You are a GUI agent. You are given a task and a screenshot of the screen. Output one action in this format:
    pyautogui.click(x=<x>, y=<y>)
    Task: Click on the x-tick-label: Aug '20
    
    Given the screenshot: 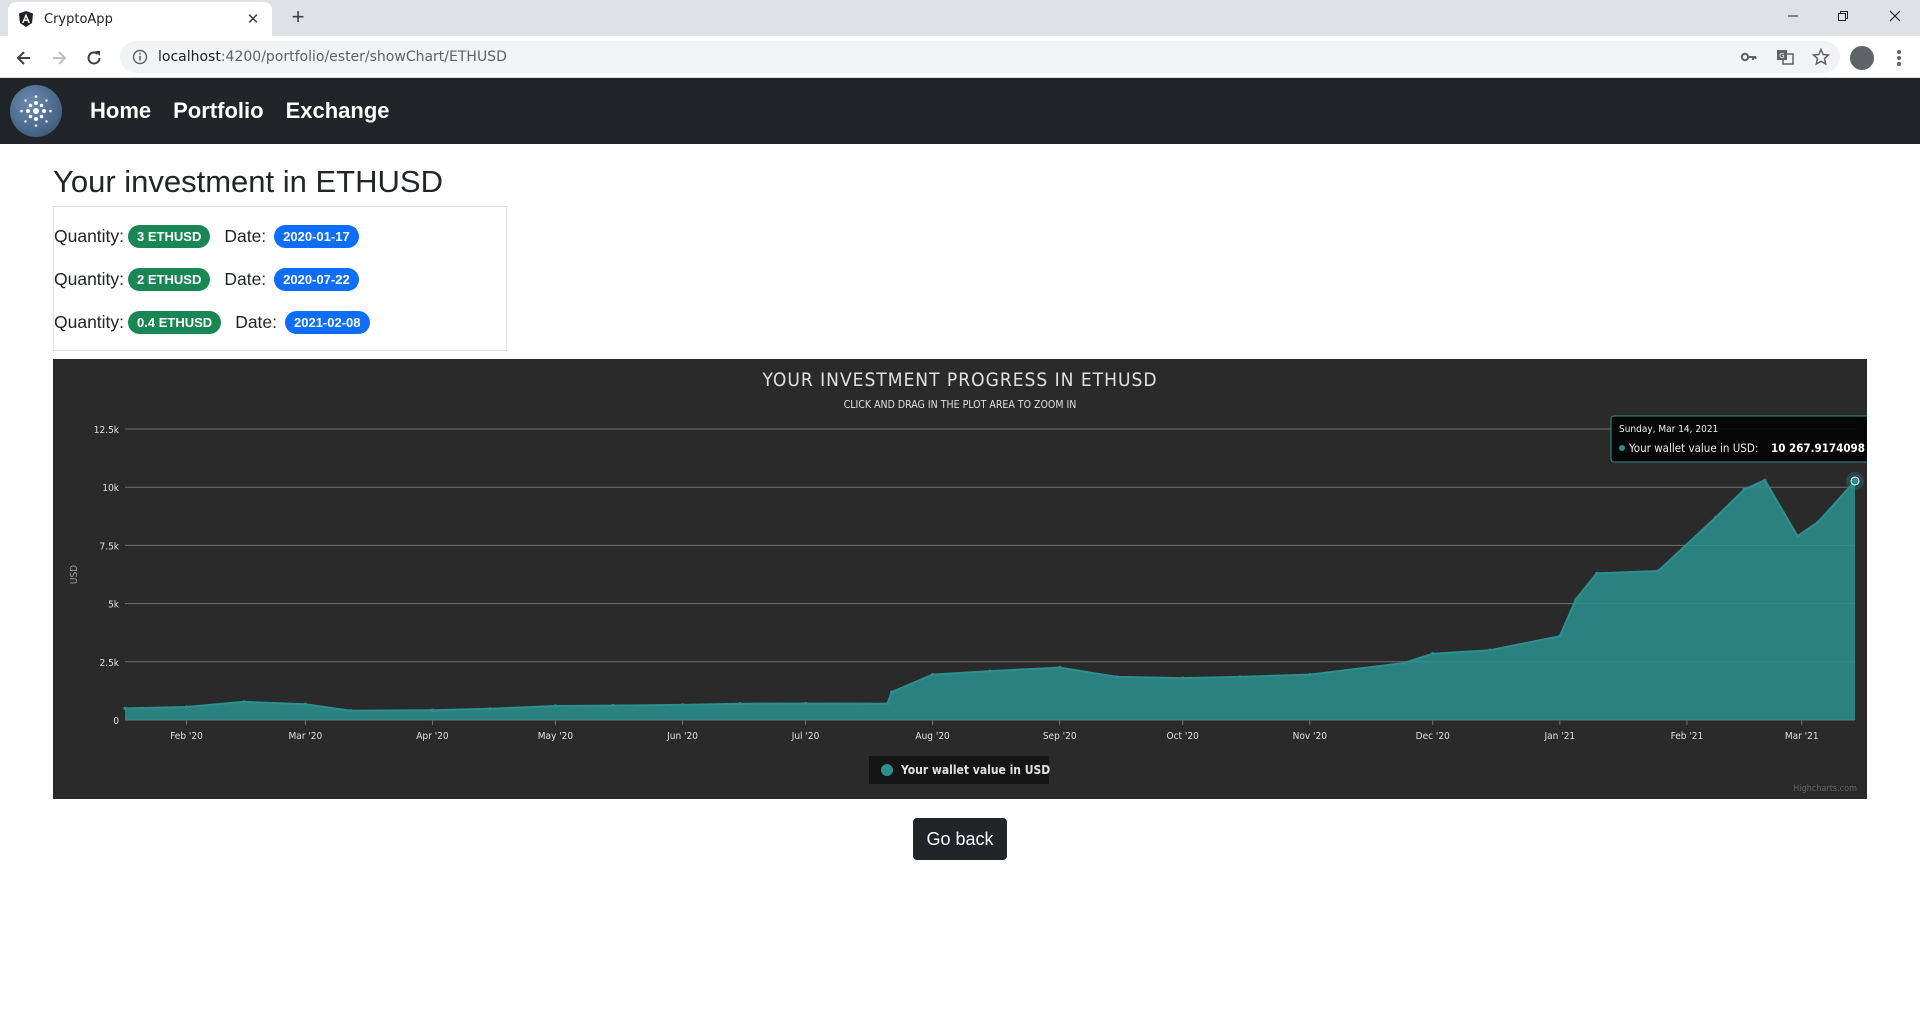 What is the action you would take?
    pyautogui.click(x=932, y=736)
    